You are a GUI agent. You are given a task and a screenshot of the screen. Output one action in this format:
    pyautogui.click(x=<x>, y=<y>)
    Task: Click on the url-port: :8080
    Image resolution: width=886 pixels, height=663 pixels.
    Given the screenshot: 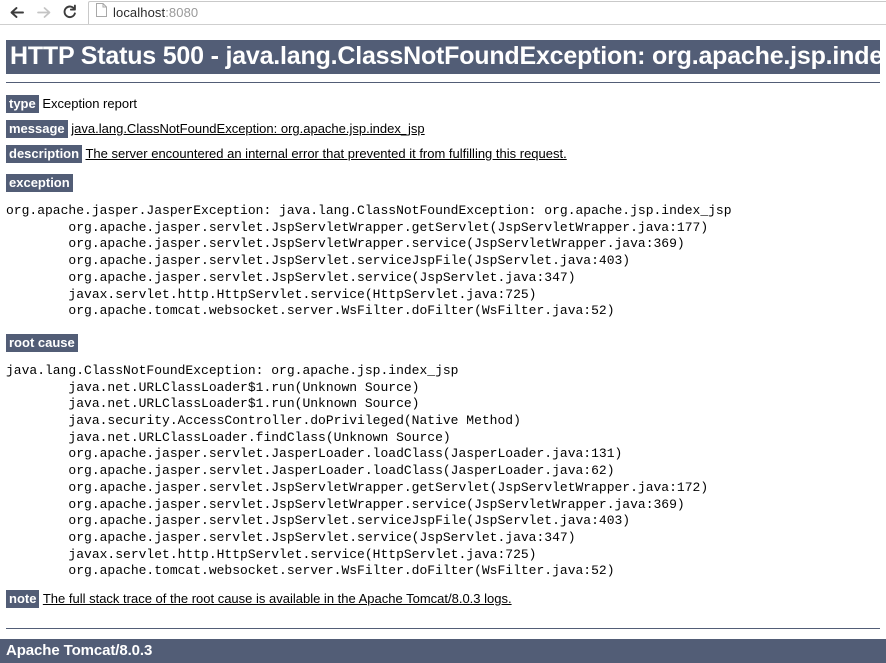 What is the action you would take?
    pyautogui.click(x=182, y=12)
    